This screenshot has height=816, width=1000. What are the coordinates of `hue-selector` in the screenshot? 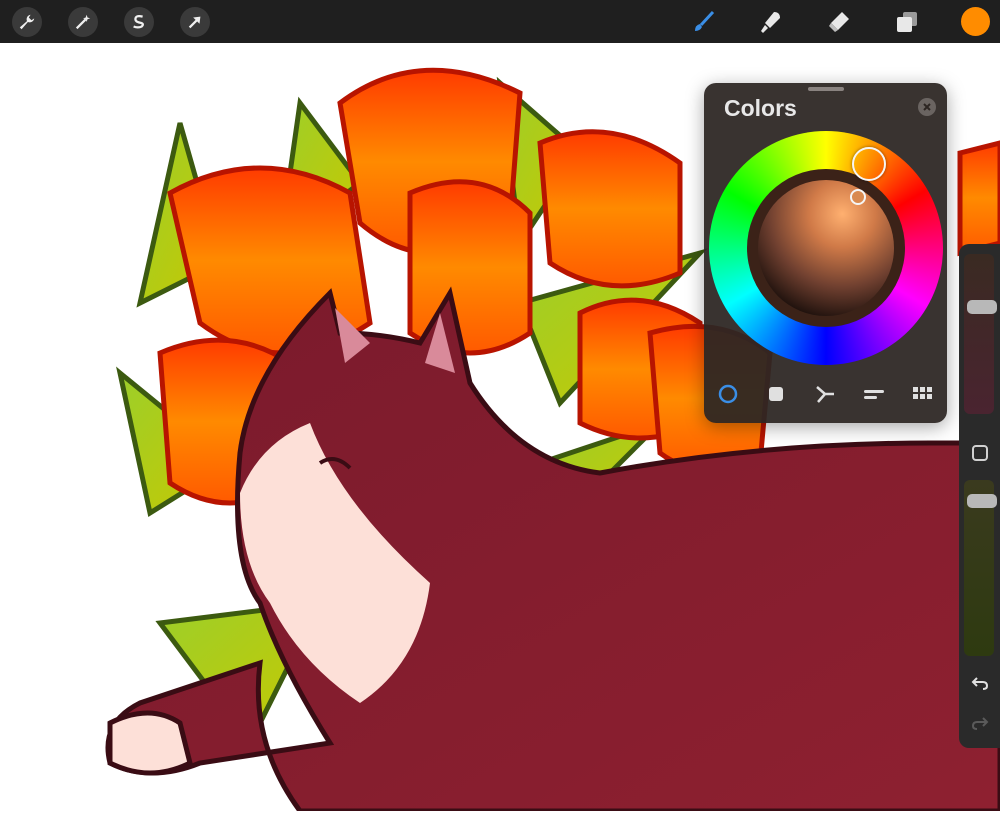 It's located at (869, 164).